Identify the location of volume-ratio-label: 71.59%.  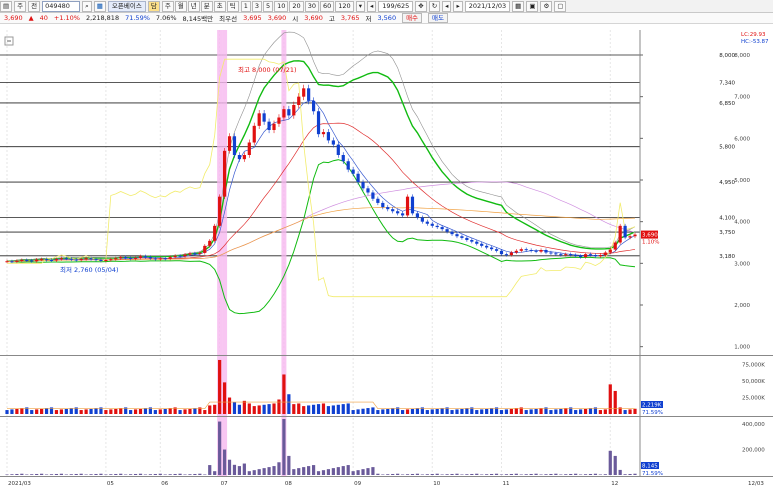
(652, 413).